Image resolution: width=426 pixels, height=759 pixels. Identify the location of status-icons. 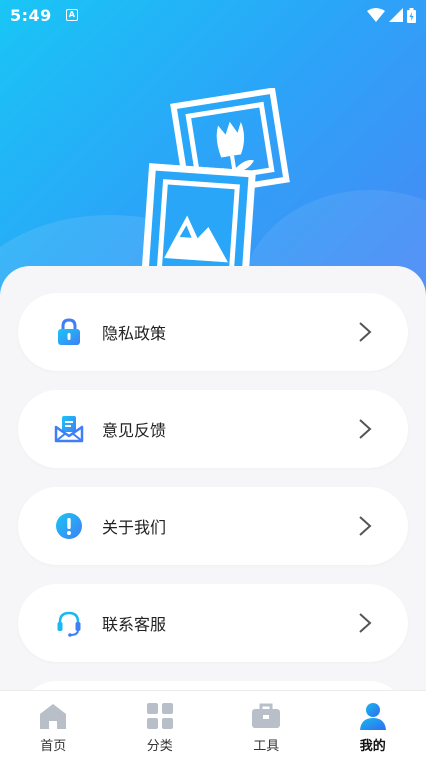
(391, 15).